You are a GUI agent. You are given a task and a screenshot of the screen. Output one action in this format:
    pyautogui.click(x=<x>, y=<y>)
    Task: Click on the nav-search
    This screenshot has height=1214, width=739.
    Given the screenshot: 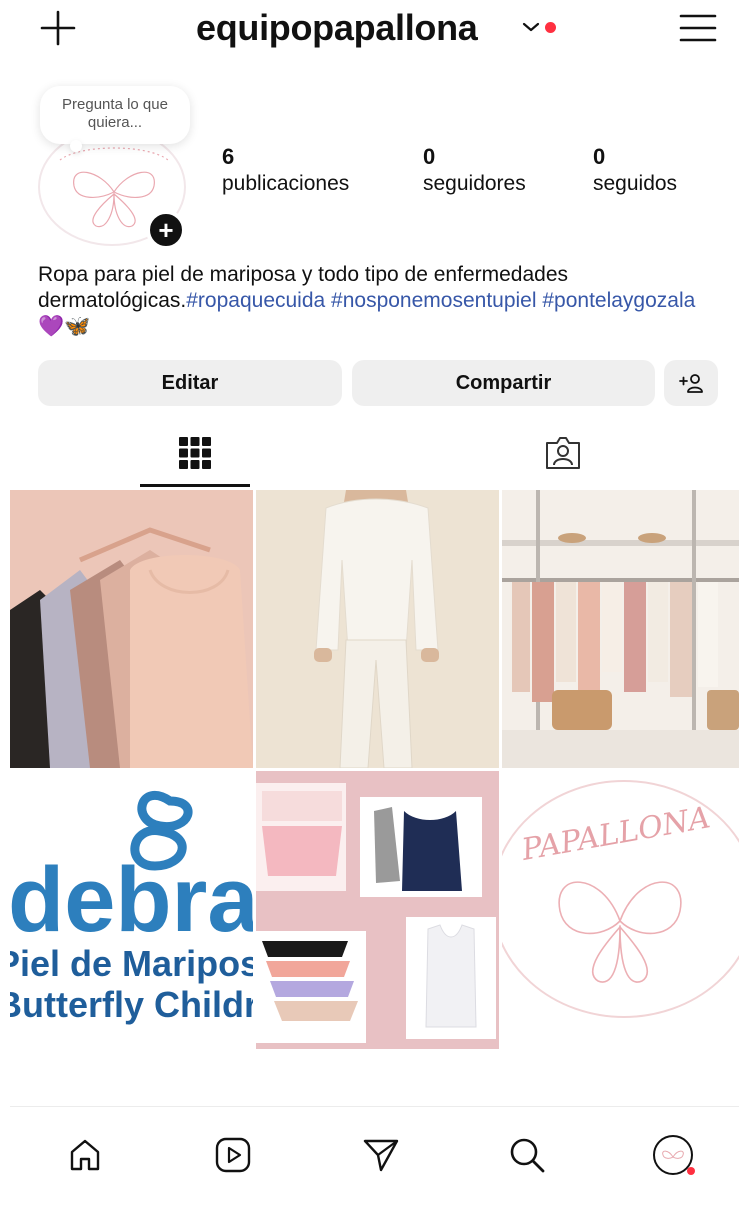 What is the action you would take?
    pyautogui.click(x=527, y=1155)
    